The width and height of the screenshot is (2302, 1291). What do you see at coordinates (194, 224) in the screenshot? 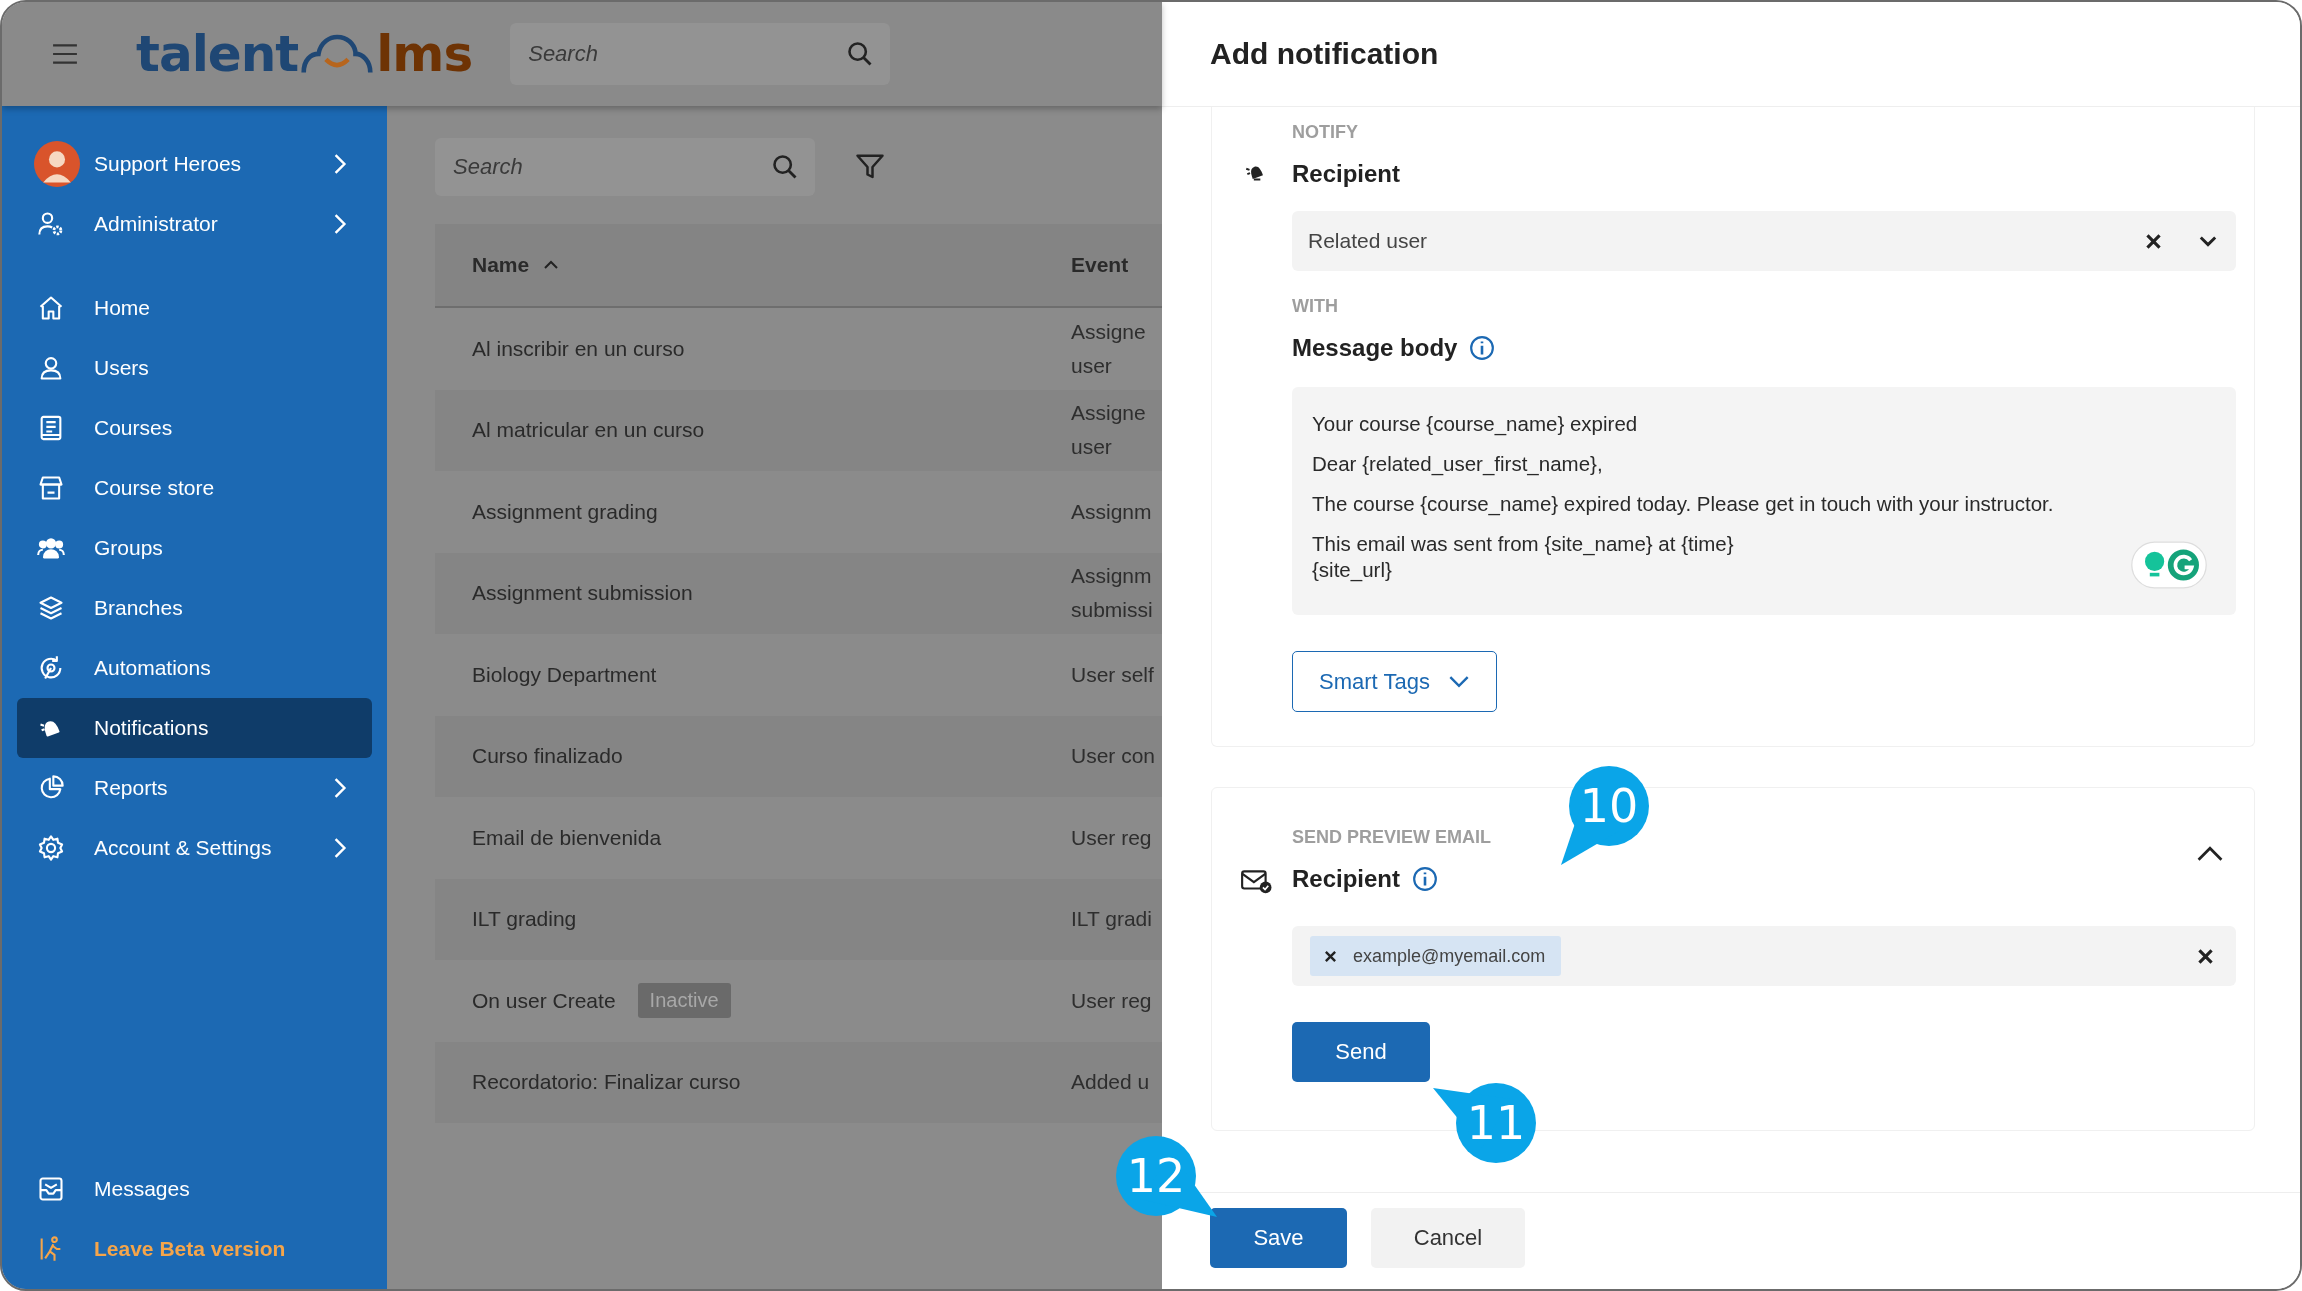
I see `role-menu-item: Administrator` at bounding box center [194, 224].